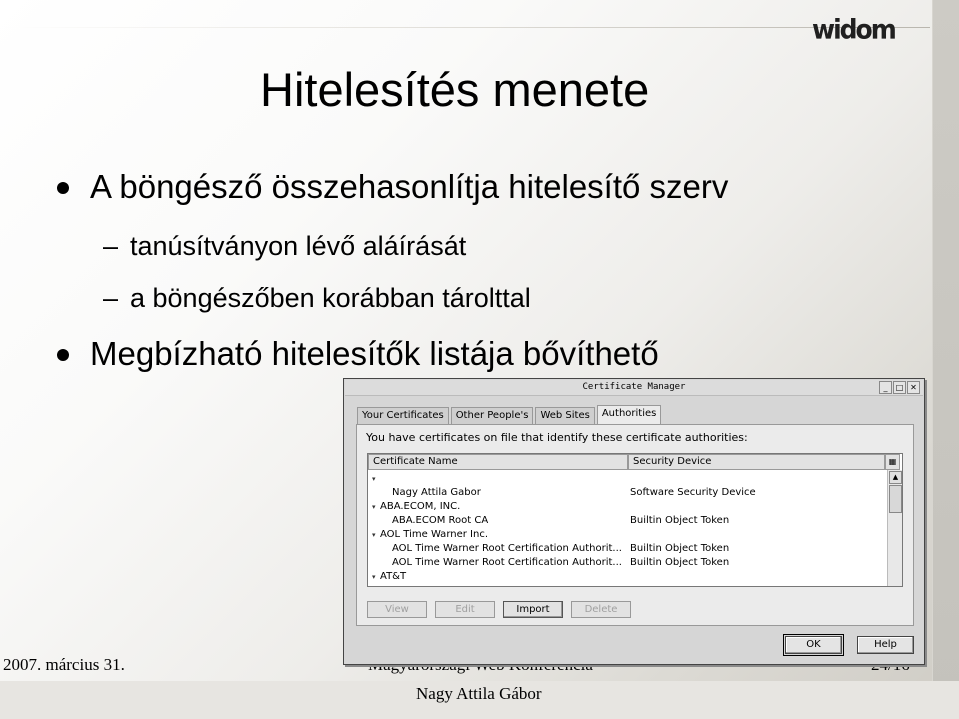 This screenshot has height=719, width=959. What do you see at coordinates (848, 645) in the screenshot?
I see `dialog-buttons: OK Help` at bounding box center [848, 645].